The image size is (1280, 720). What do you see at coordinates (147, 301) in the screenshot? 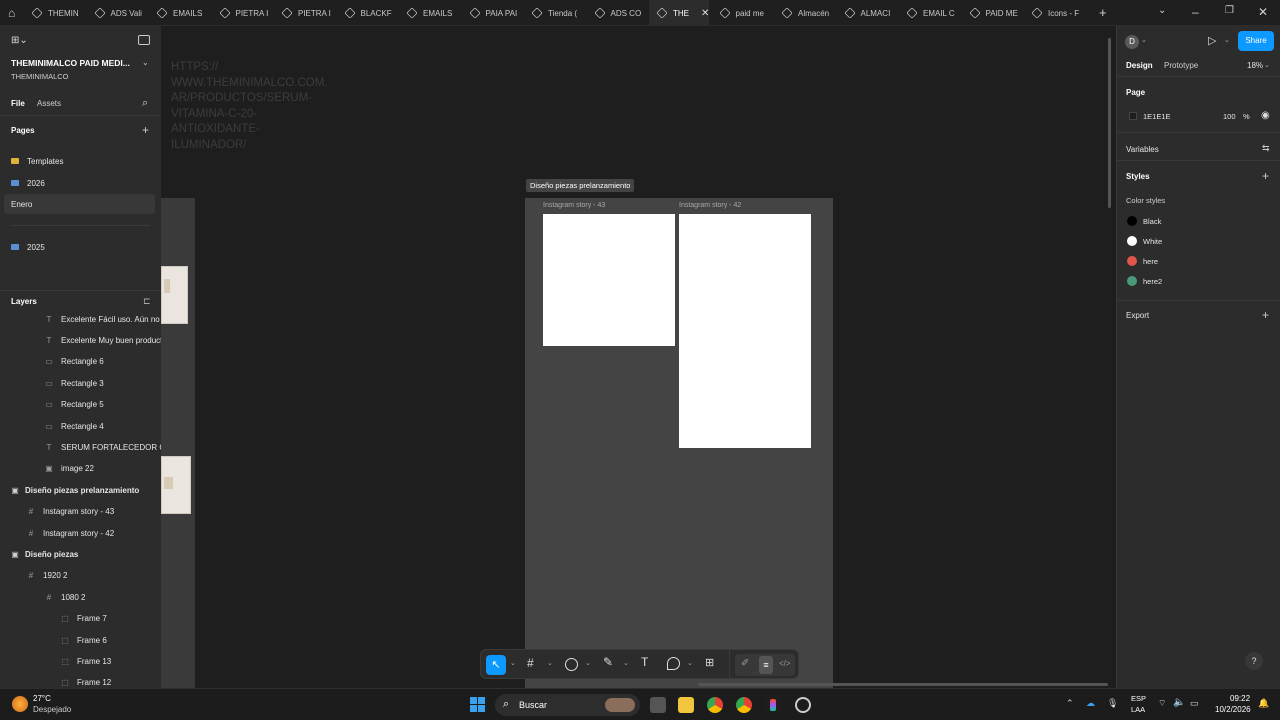
I see `collapse-layers-icon: ⊏` at bounding box center [147, 301].